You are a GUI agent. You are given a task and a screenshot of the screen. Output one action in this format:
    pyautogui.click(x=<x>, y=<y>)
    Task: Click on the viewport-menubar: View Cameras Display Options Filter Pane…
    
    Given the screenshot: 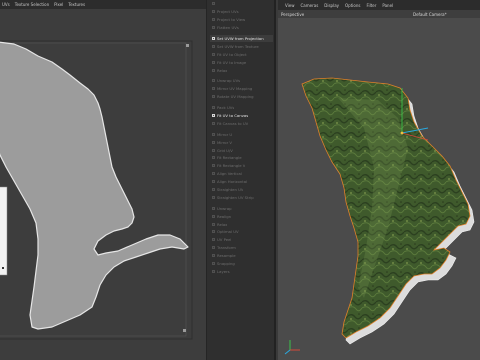 What is the action you would take?
    pyautogui.click(x=379, y=5)
    